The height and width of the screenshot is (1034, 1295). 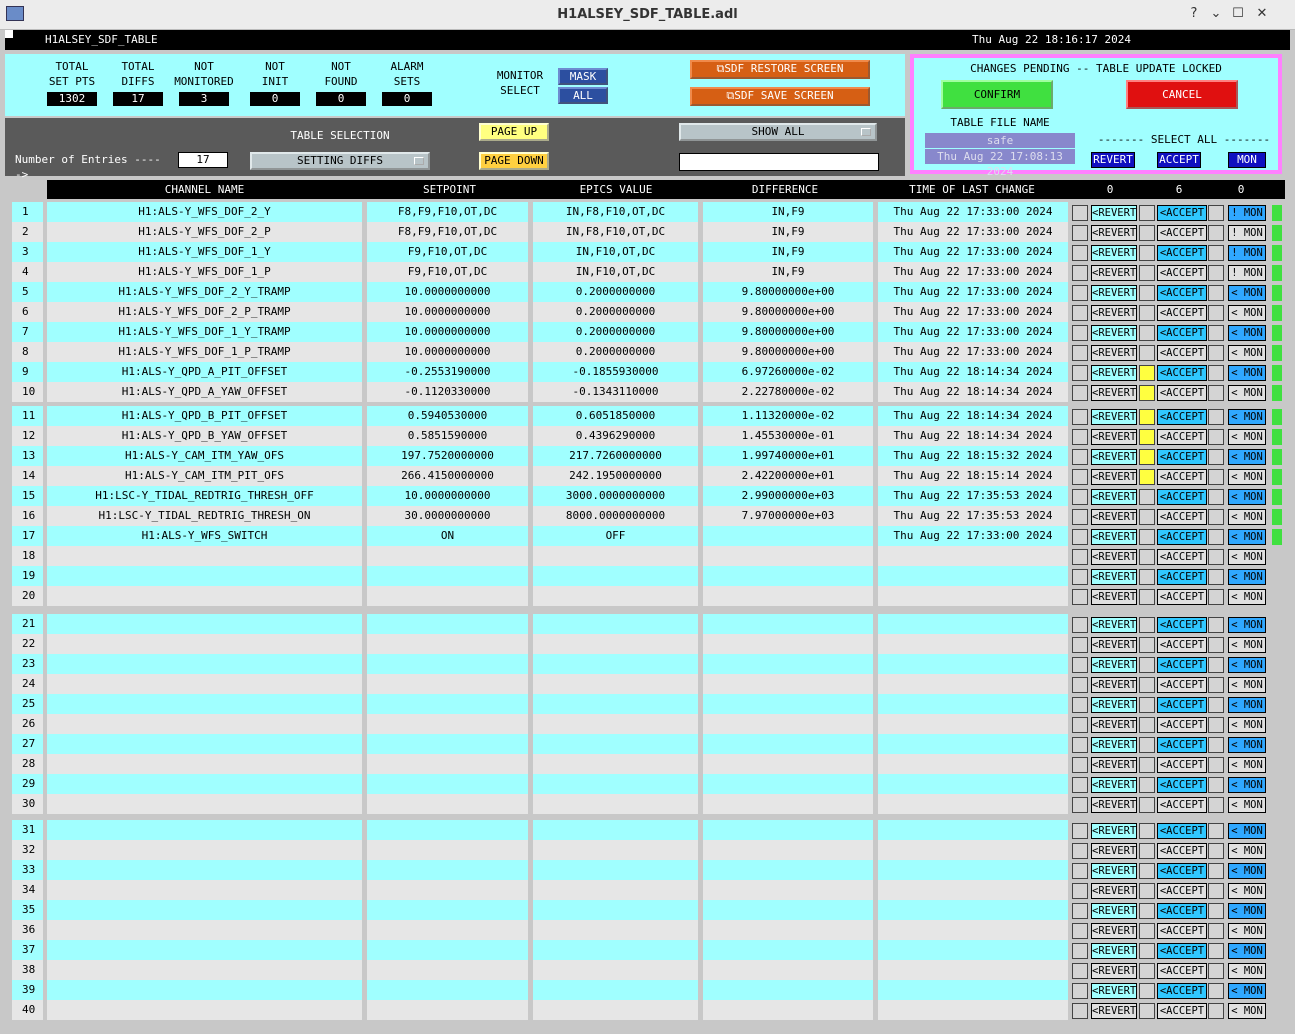 What do you see at coordinates (1216, 14) in the screenshot?
I see `minimize-icon: ⌄` at bounding box center [1216, 14].